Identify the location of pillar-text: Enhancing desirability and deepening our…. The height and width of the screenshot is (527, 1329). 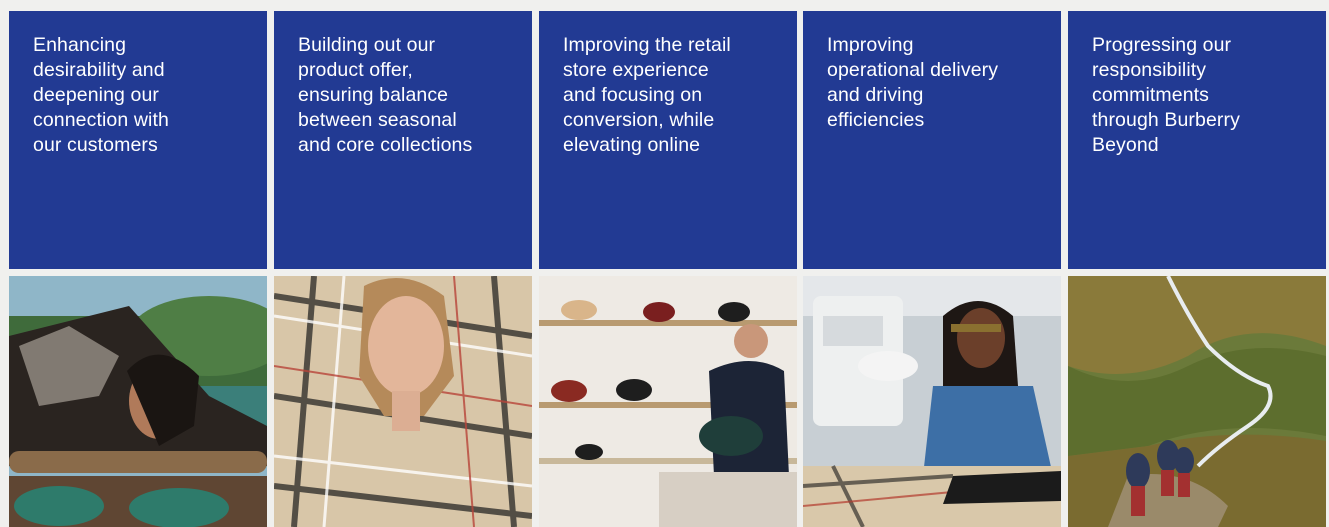
(101, 95).